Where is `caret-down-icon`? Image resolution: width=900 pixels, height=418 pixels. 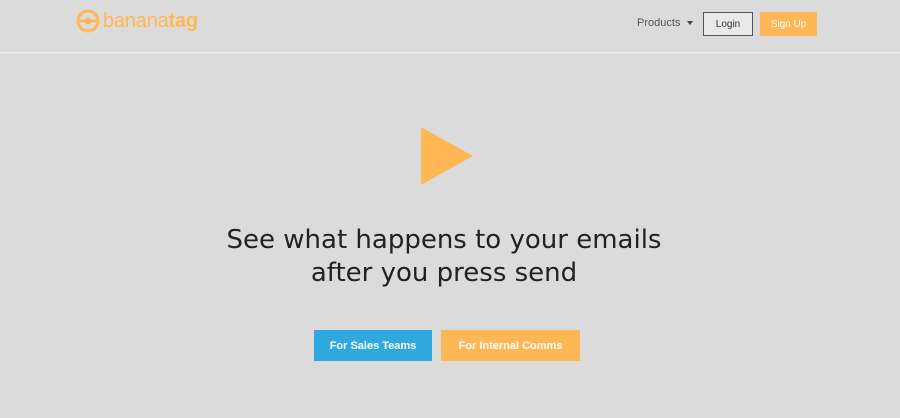
caret-down-icon is located at coordinates (690, 23).